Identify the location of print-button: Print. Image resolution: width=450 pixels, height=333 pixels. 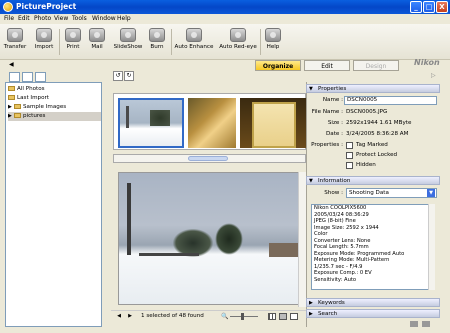
(73, 38).